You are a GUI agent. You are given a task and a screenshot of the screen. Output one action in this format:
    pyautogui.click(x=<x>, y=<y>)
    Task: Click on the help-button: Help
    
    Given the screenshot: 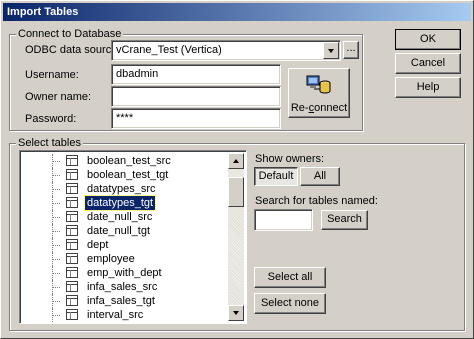 What is the action you would take?
    pyautogui.click(x=428, y=87)
    